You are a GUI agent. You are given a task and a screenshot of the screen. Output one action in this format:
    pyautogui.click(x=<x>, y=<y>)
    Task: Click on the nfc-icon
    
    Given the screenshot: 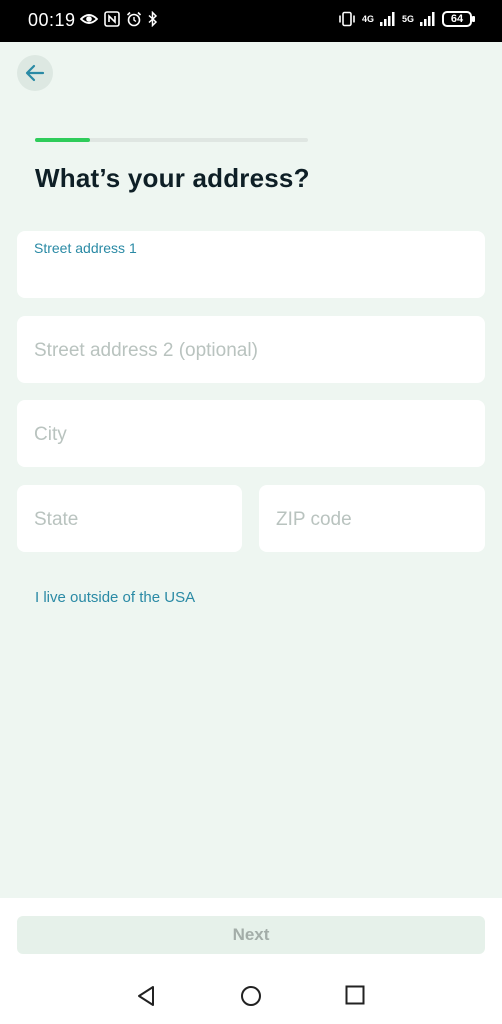 What is the action you would take?
    pyautogui.click(x=112, y=19)
    